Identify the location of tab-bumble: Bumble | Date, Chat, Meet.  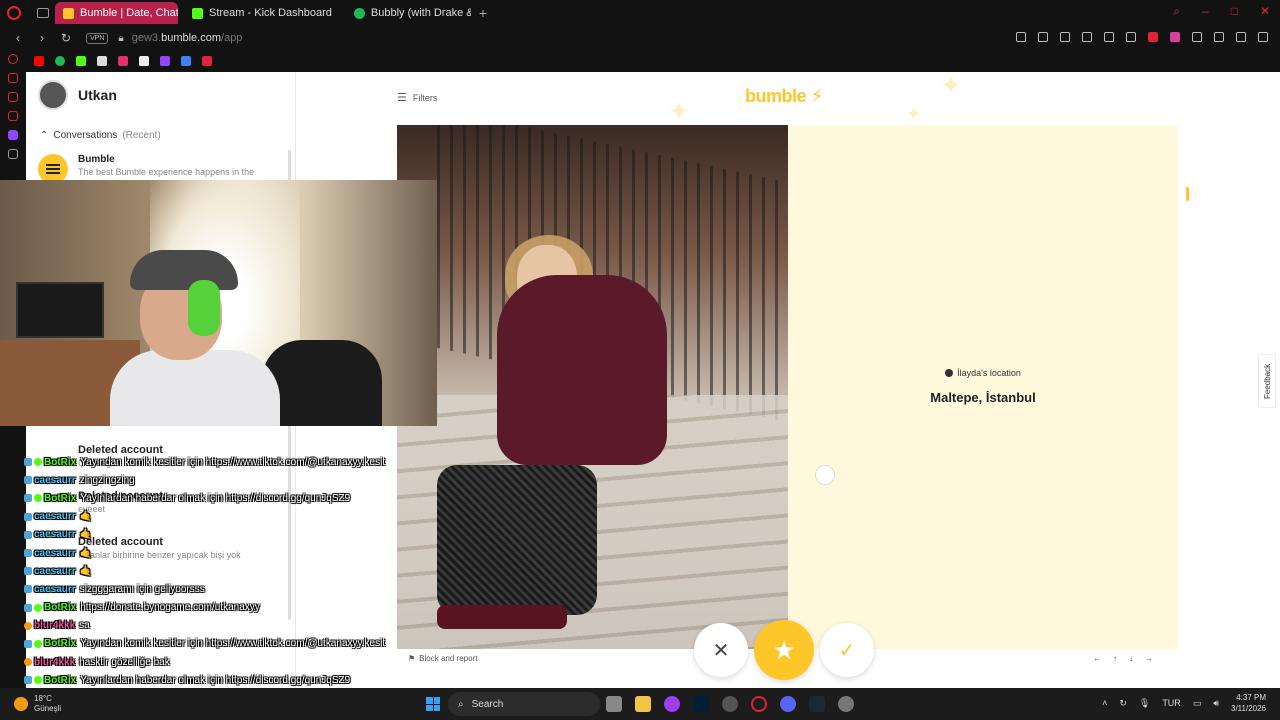
(116, 13).